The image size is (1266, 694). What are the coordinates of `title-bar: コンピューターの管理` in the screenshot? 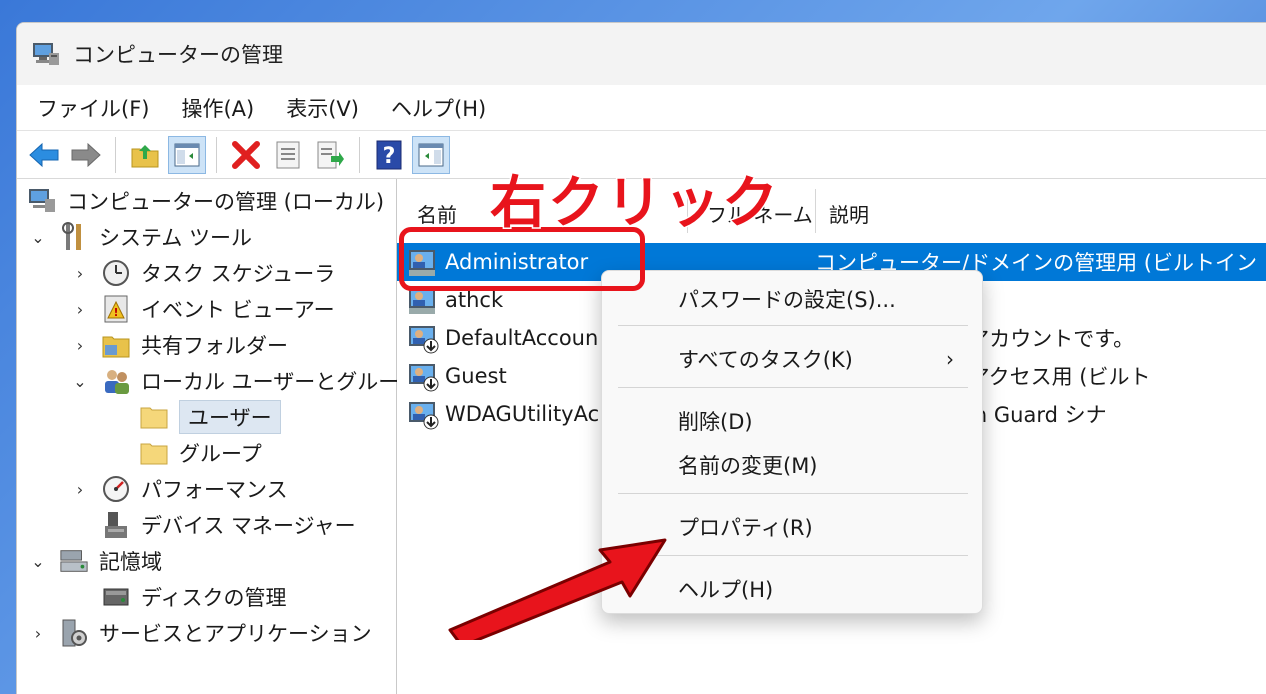 It's located at (641, 54).